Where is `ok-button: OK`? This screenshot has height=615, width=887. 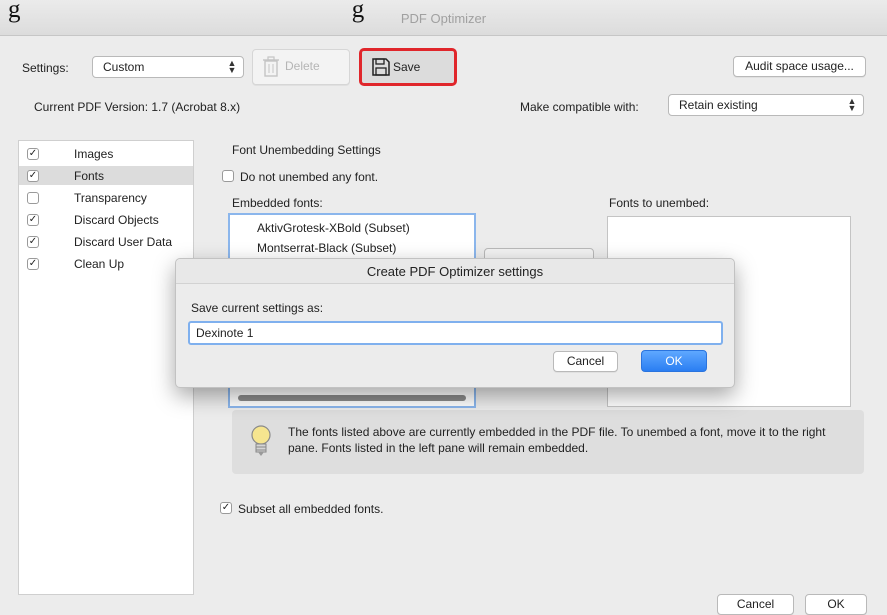
ok-button: OK is located at coordinates (836, 604).